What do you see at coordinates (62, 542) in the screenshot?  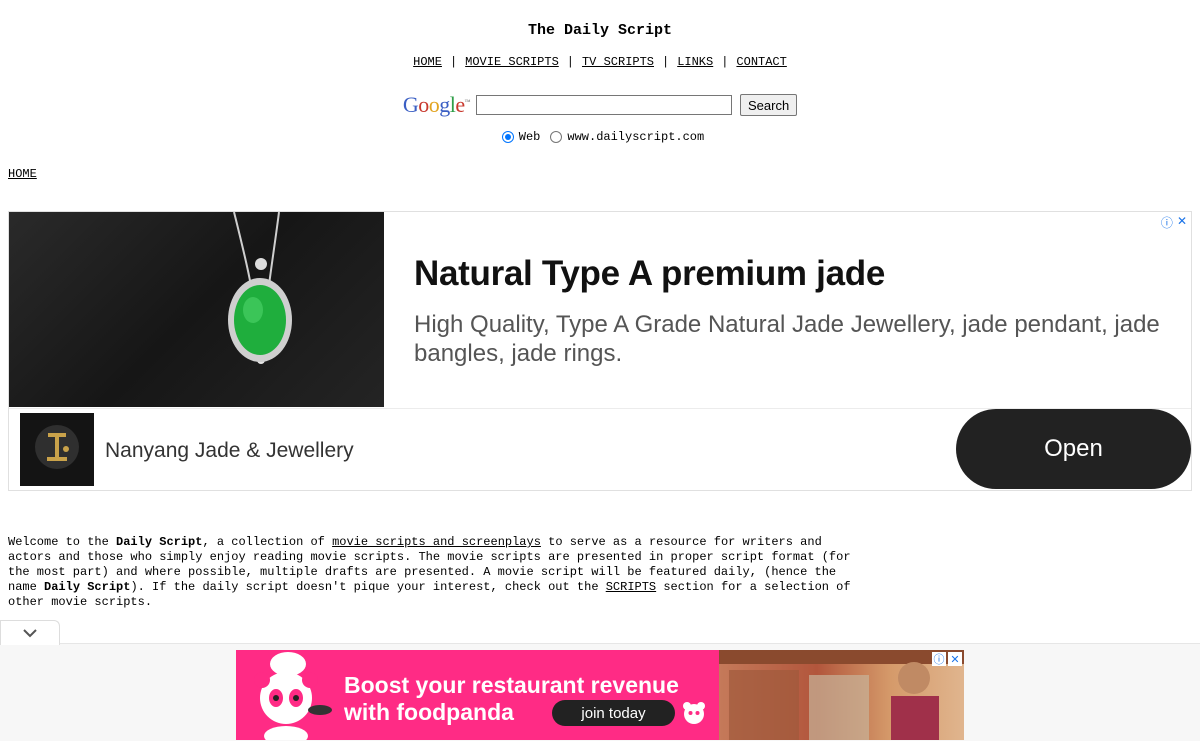 I see `intro-text-part: Welcome to the` at bounding box center [62, 542].